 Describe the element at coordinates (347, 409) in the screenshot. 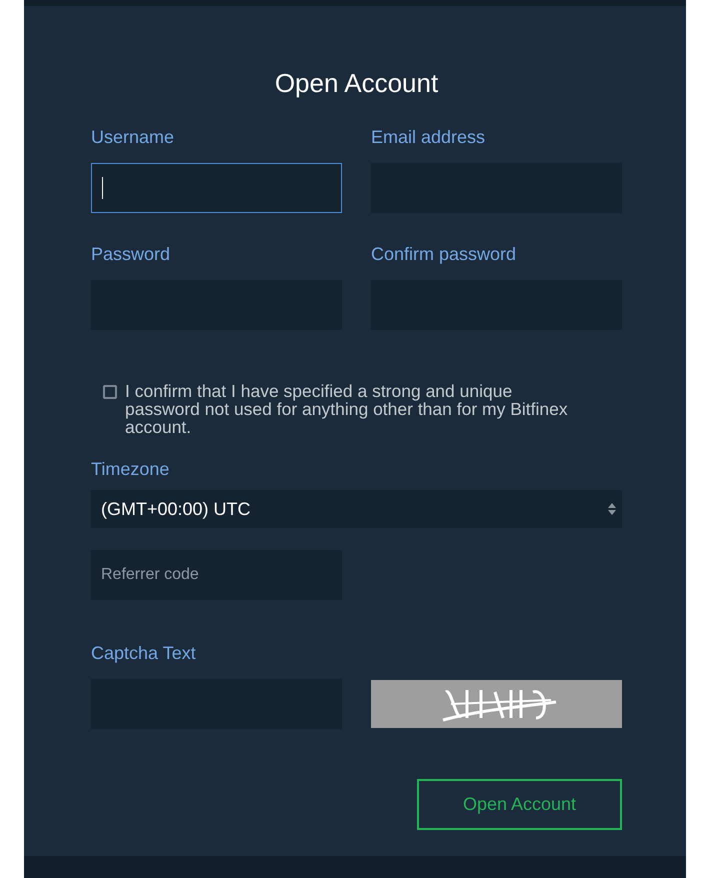

I see `confirm-text: I confirm that I have specified a strong and unique password not used for anything other than for my Bitfinex account.` at that location.